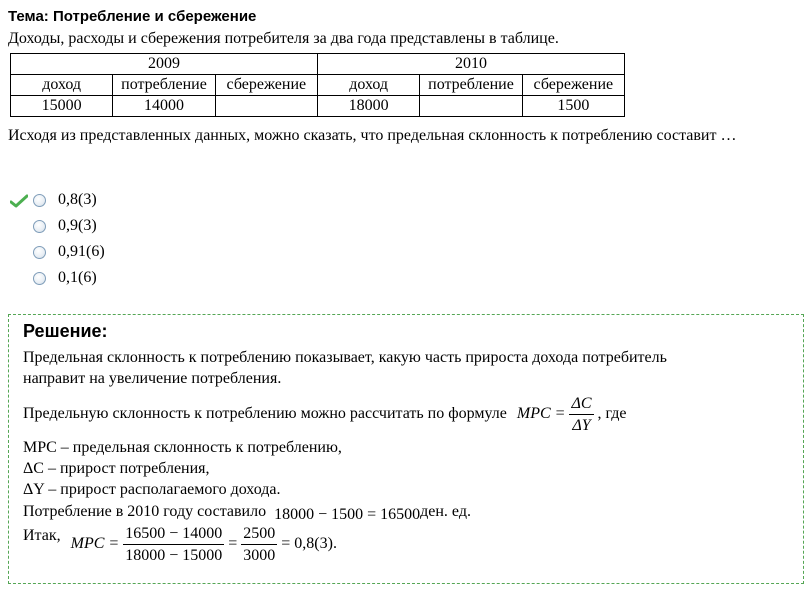 The height and width of the screenshot is (592, 808). What do you see at coordinates (368, 106) in the screenshot?
I see `table-cell: 18000` at bounding box center [368, 106].